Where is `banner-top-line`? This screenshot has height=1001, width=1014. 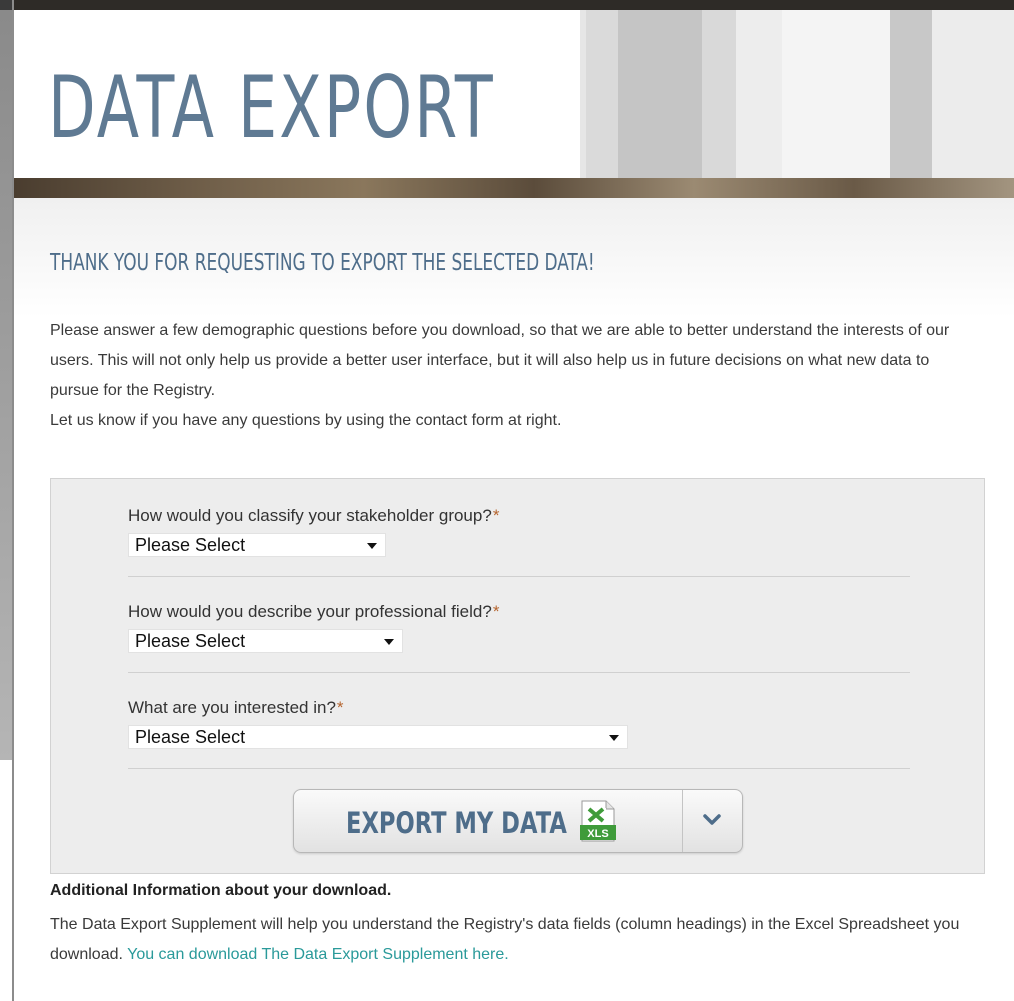
banner-top-line is located at coordinates (514, 5).